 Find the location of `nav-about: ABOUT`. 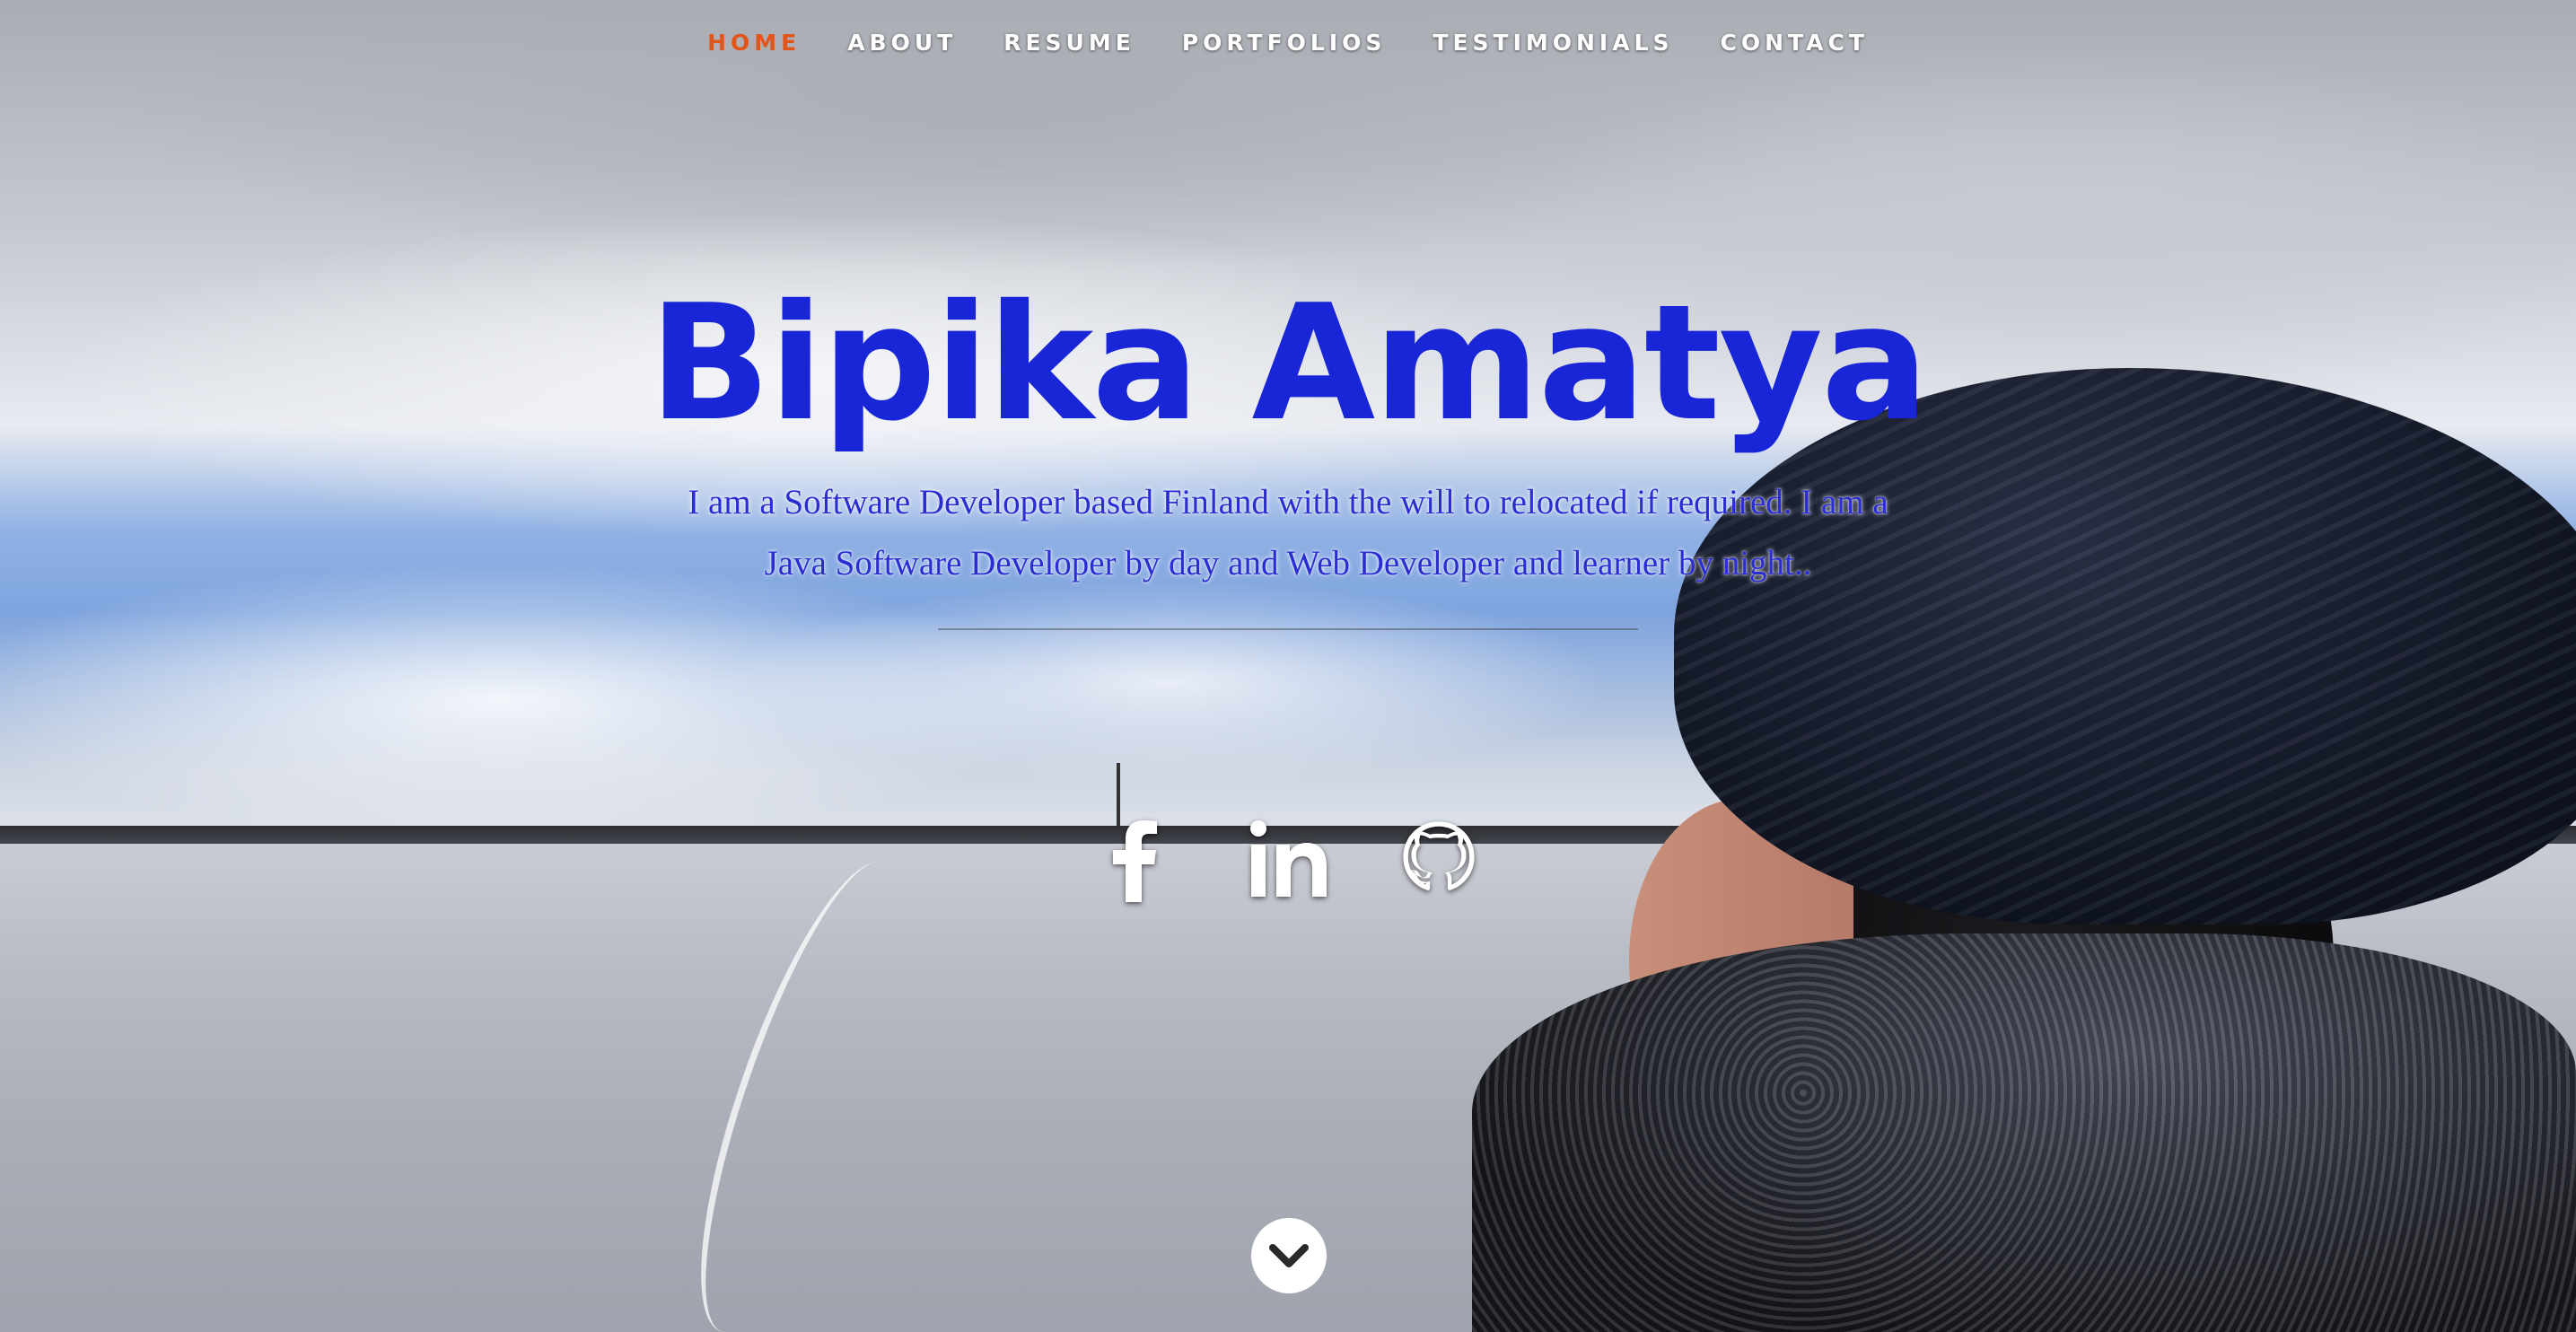

nav-about: ABOUT is located at coordinates (902, 43).